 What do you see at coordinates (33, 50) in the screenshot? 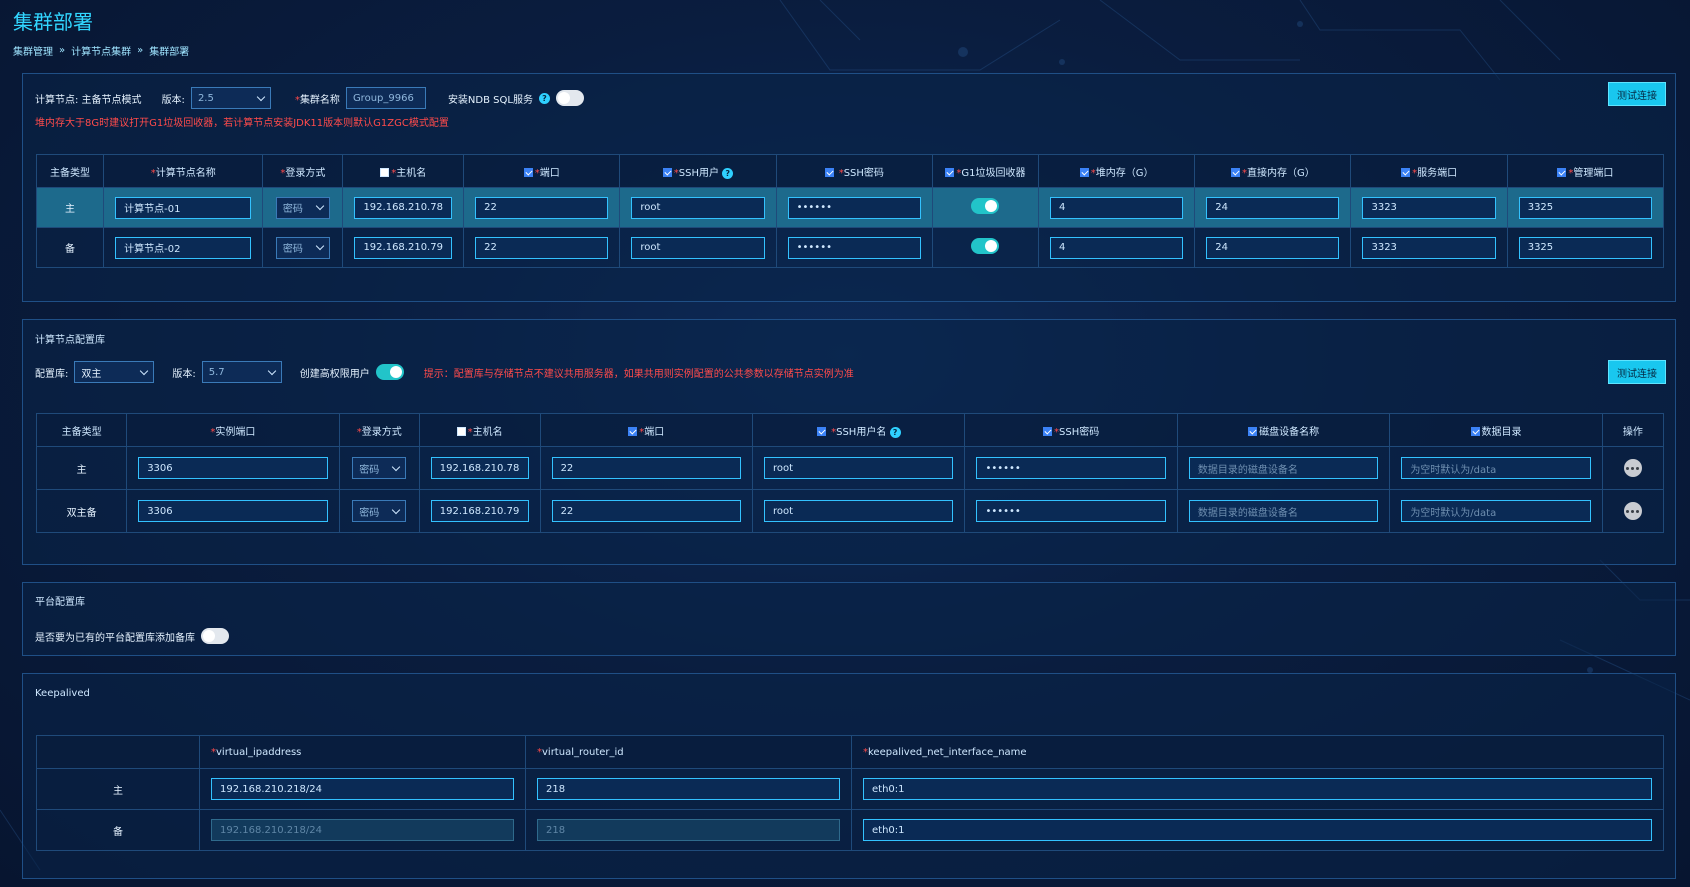
I see `breadcrumb-item-cluster-management: 集群管理` at bounding box center [33, 50].